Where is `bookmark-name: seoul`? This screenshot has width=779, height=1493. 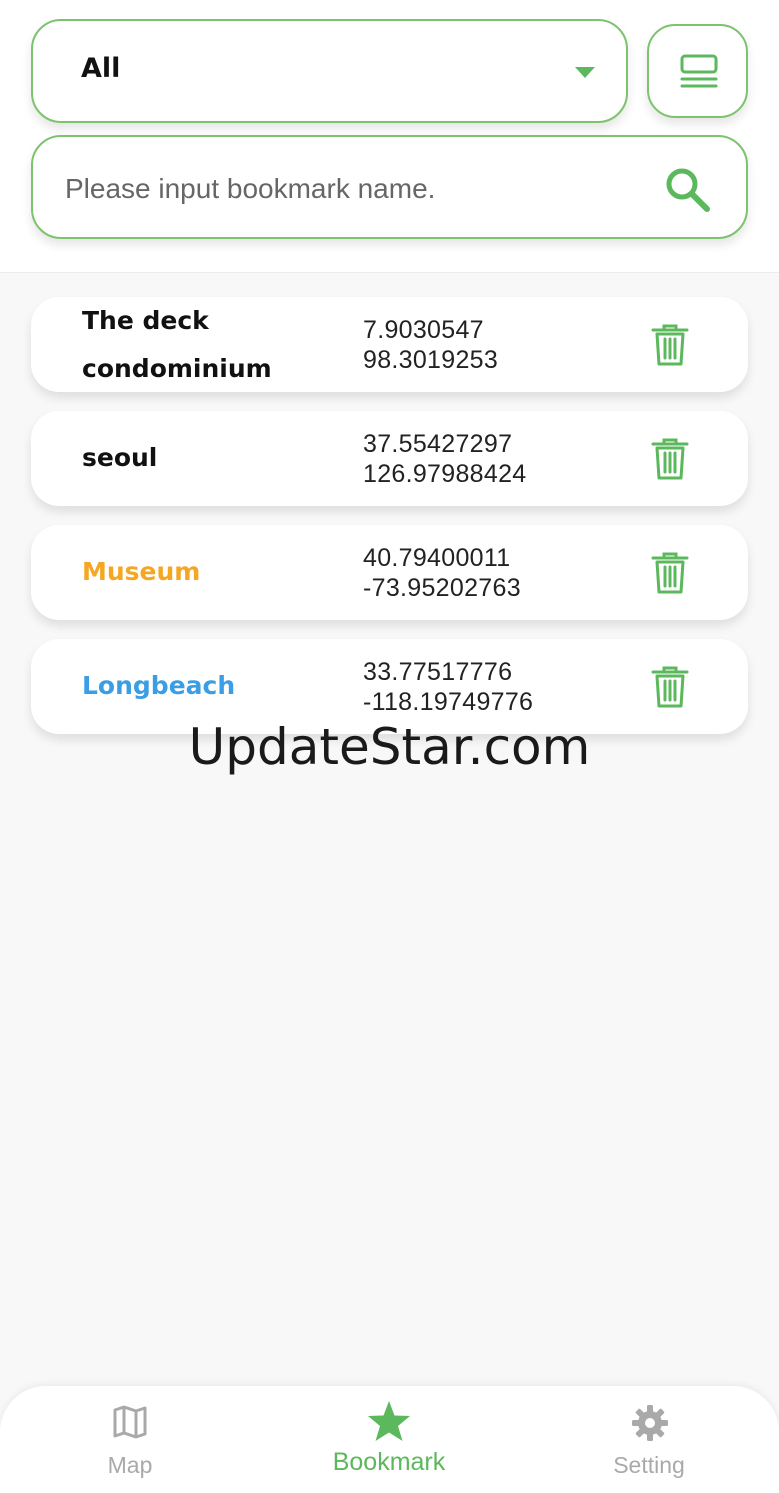 bookmark-name: seoul is located at coordinates (120, 457).